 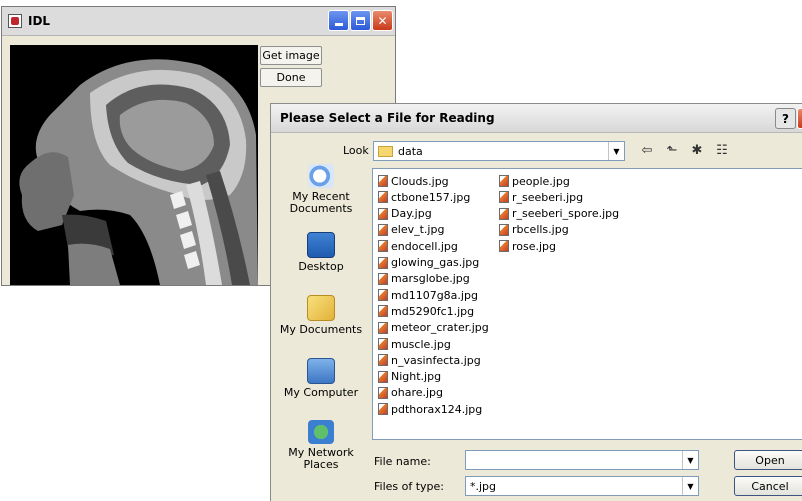 What do you see at coordinates (426, 311) in the screenshot?
I see `file-item: md5290fc1.jpg` at bounding box center [426, 311].